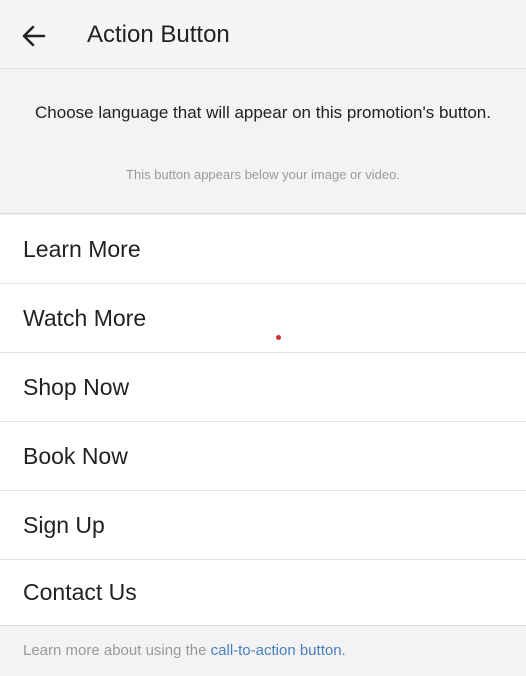  I want to click on cursor-marker, so click(278, 337).